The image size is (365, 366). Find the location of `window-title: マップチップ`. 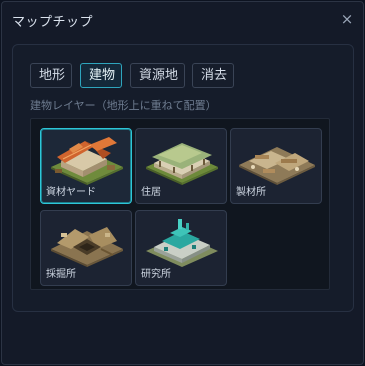

window-title: マップチップ is located at coordinates (53, 22).